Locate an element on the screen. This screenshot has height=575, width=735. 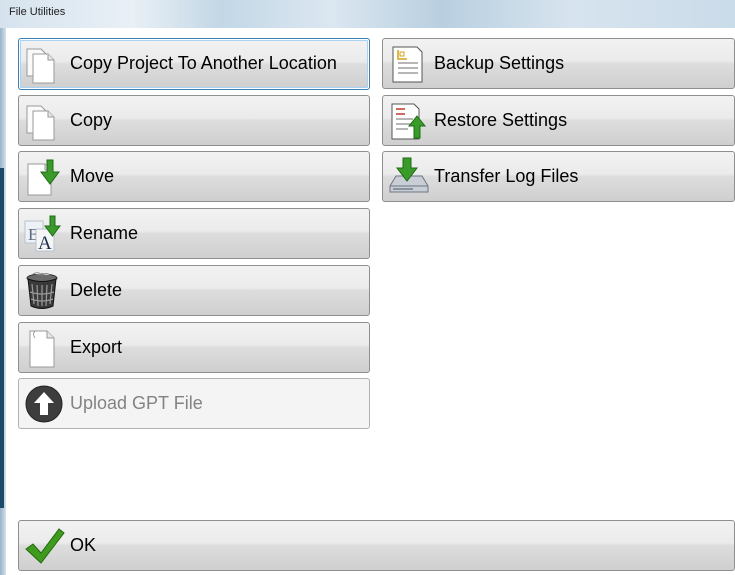
checkmark-icon is located at coordinates (44, 546).